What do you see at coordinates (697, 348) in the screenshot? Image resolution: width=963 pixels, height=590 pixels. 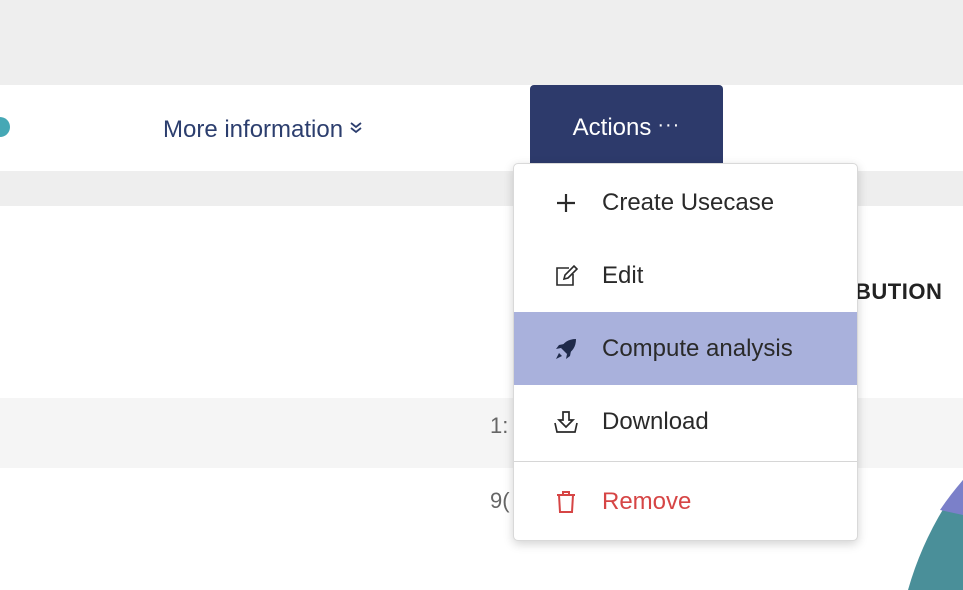 I see `menu-item-label: Compute analysis` at bounding box center [697, 348].